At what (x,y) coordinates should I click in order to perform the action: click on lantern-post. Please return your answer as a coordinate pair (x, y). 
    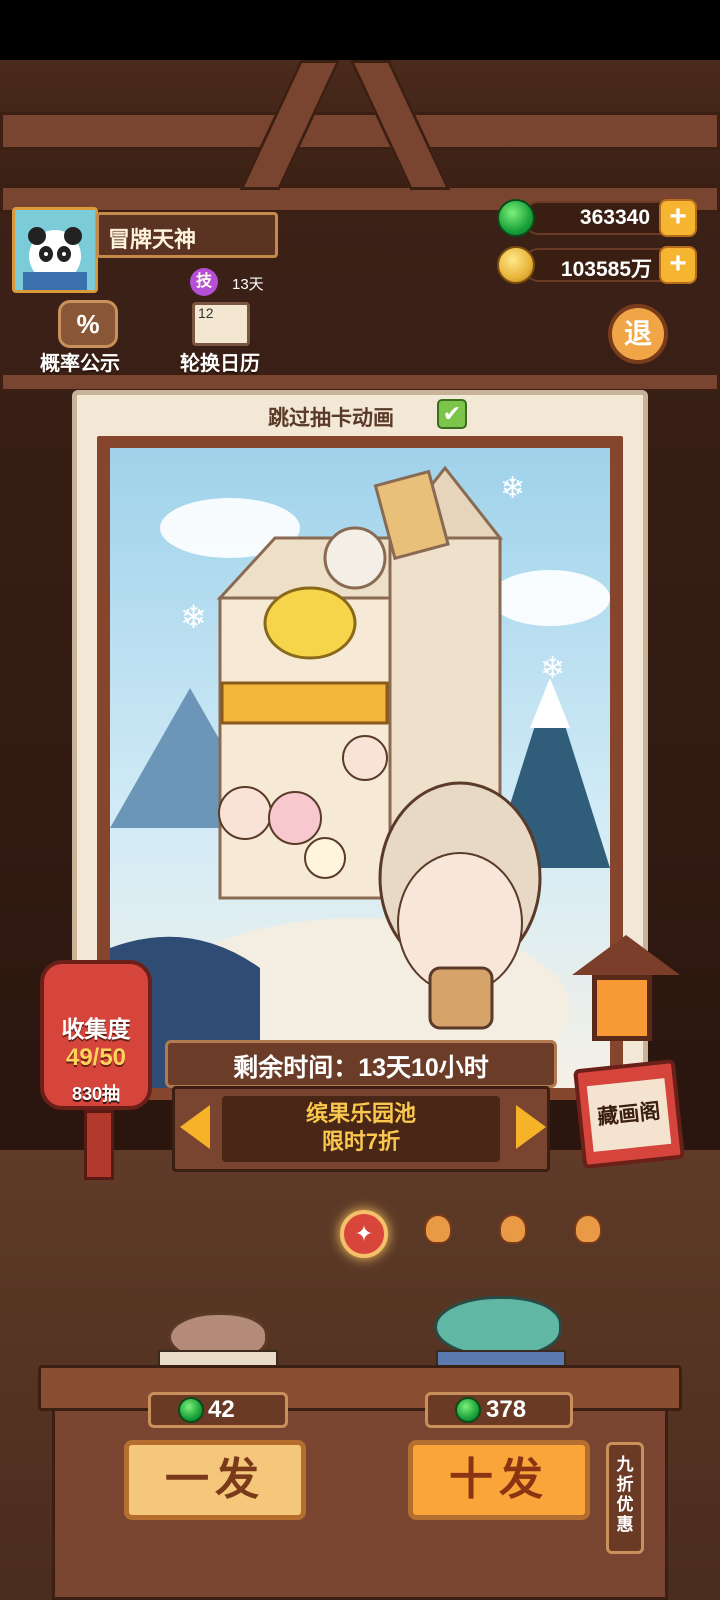
    Looking at the image, I should click on (99, 1145).